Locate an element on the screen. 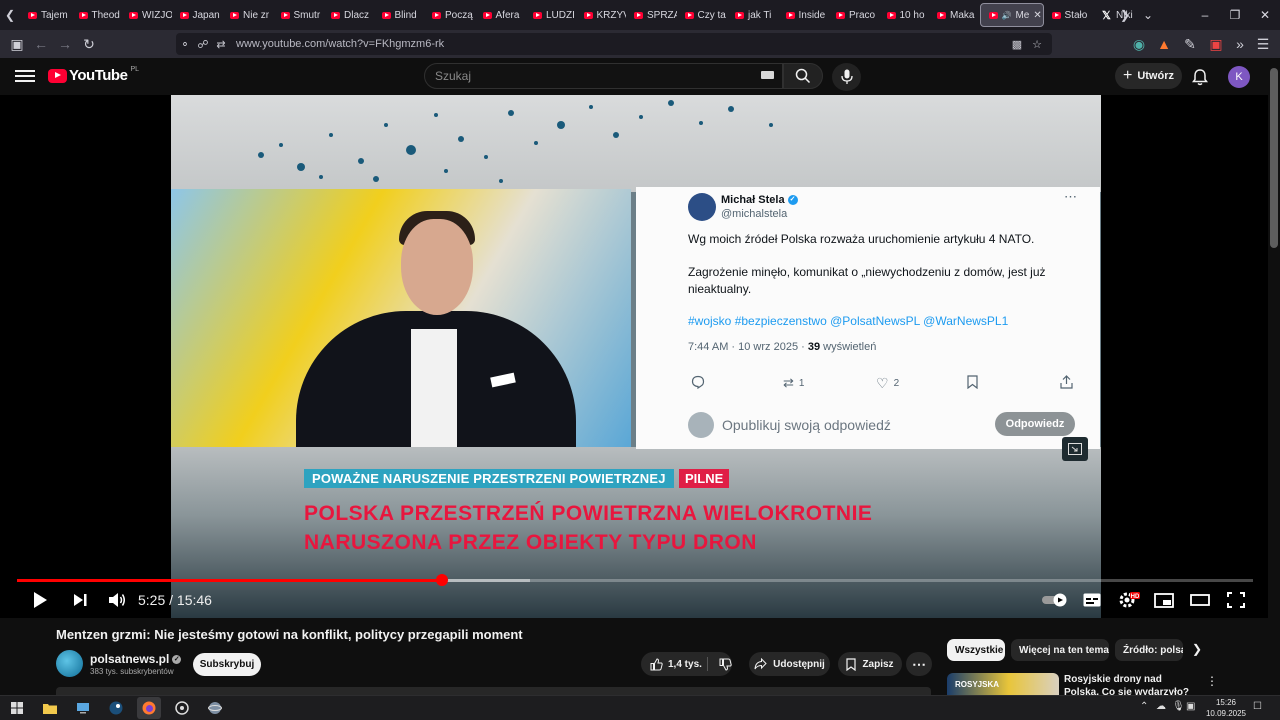  chip-related: Więcej na ten temat is located at coordinates (1060, 650).